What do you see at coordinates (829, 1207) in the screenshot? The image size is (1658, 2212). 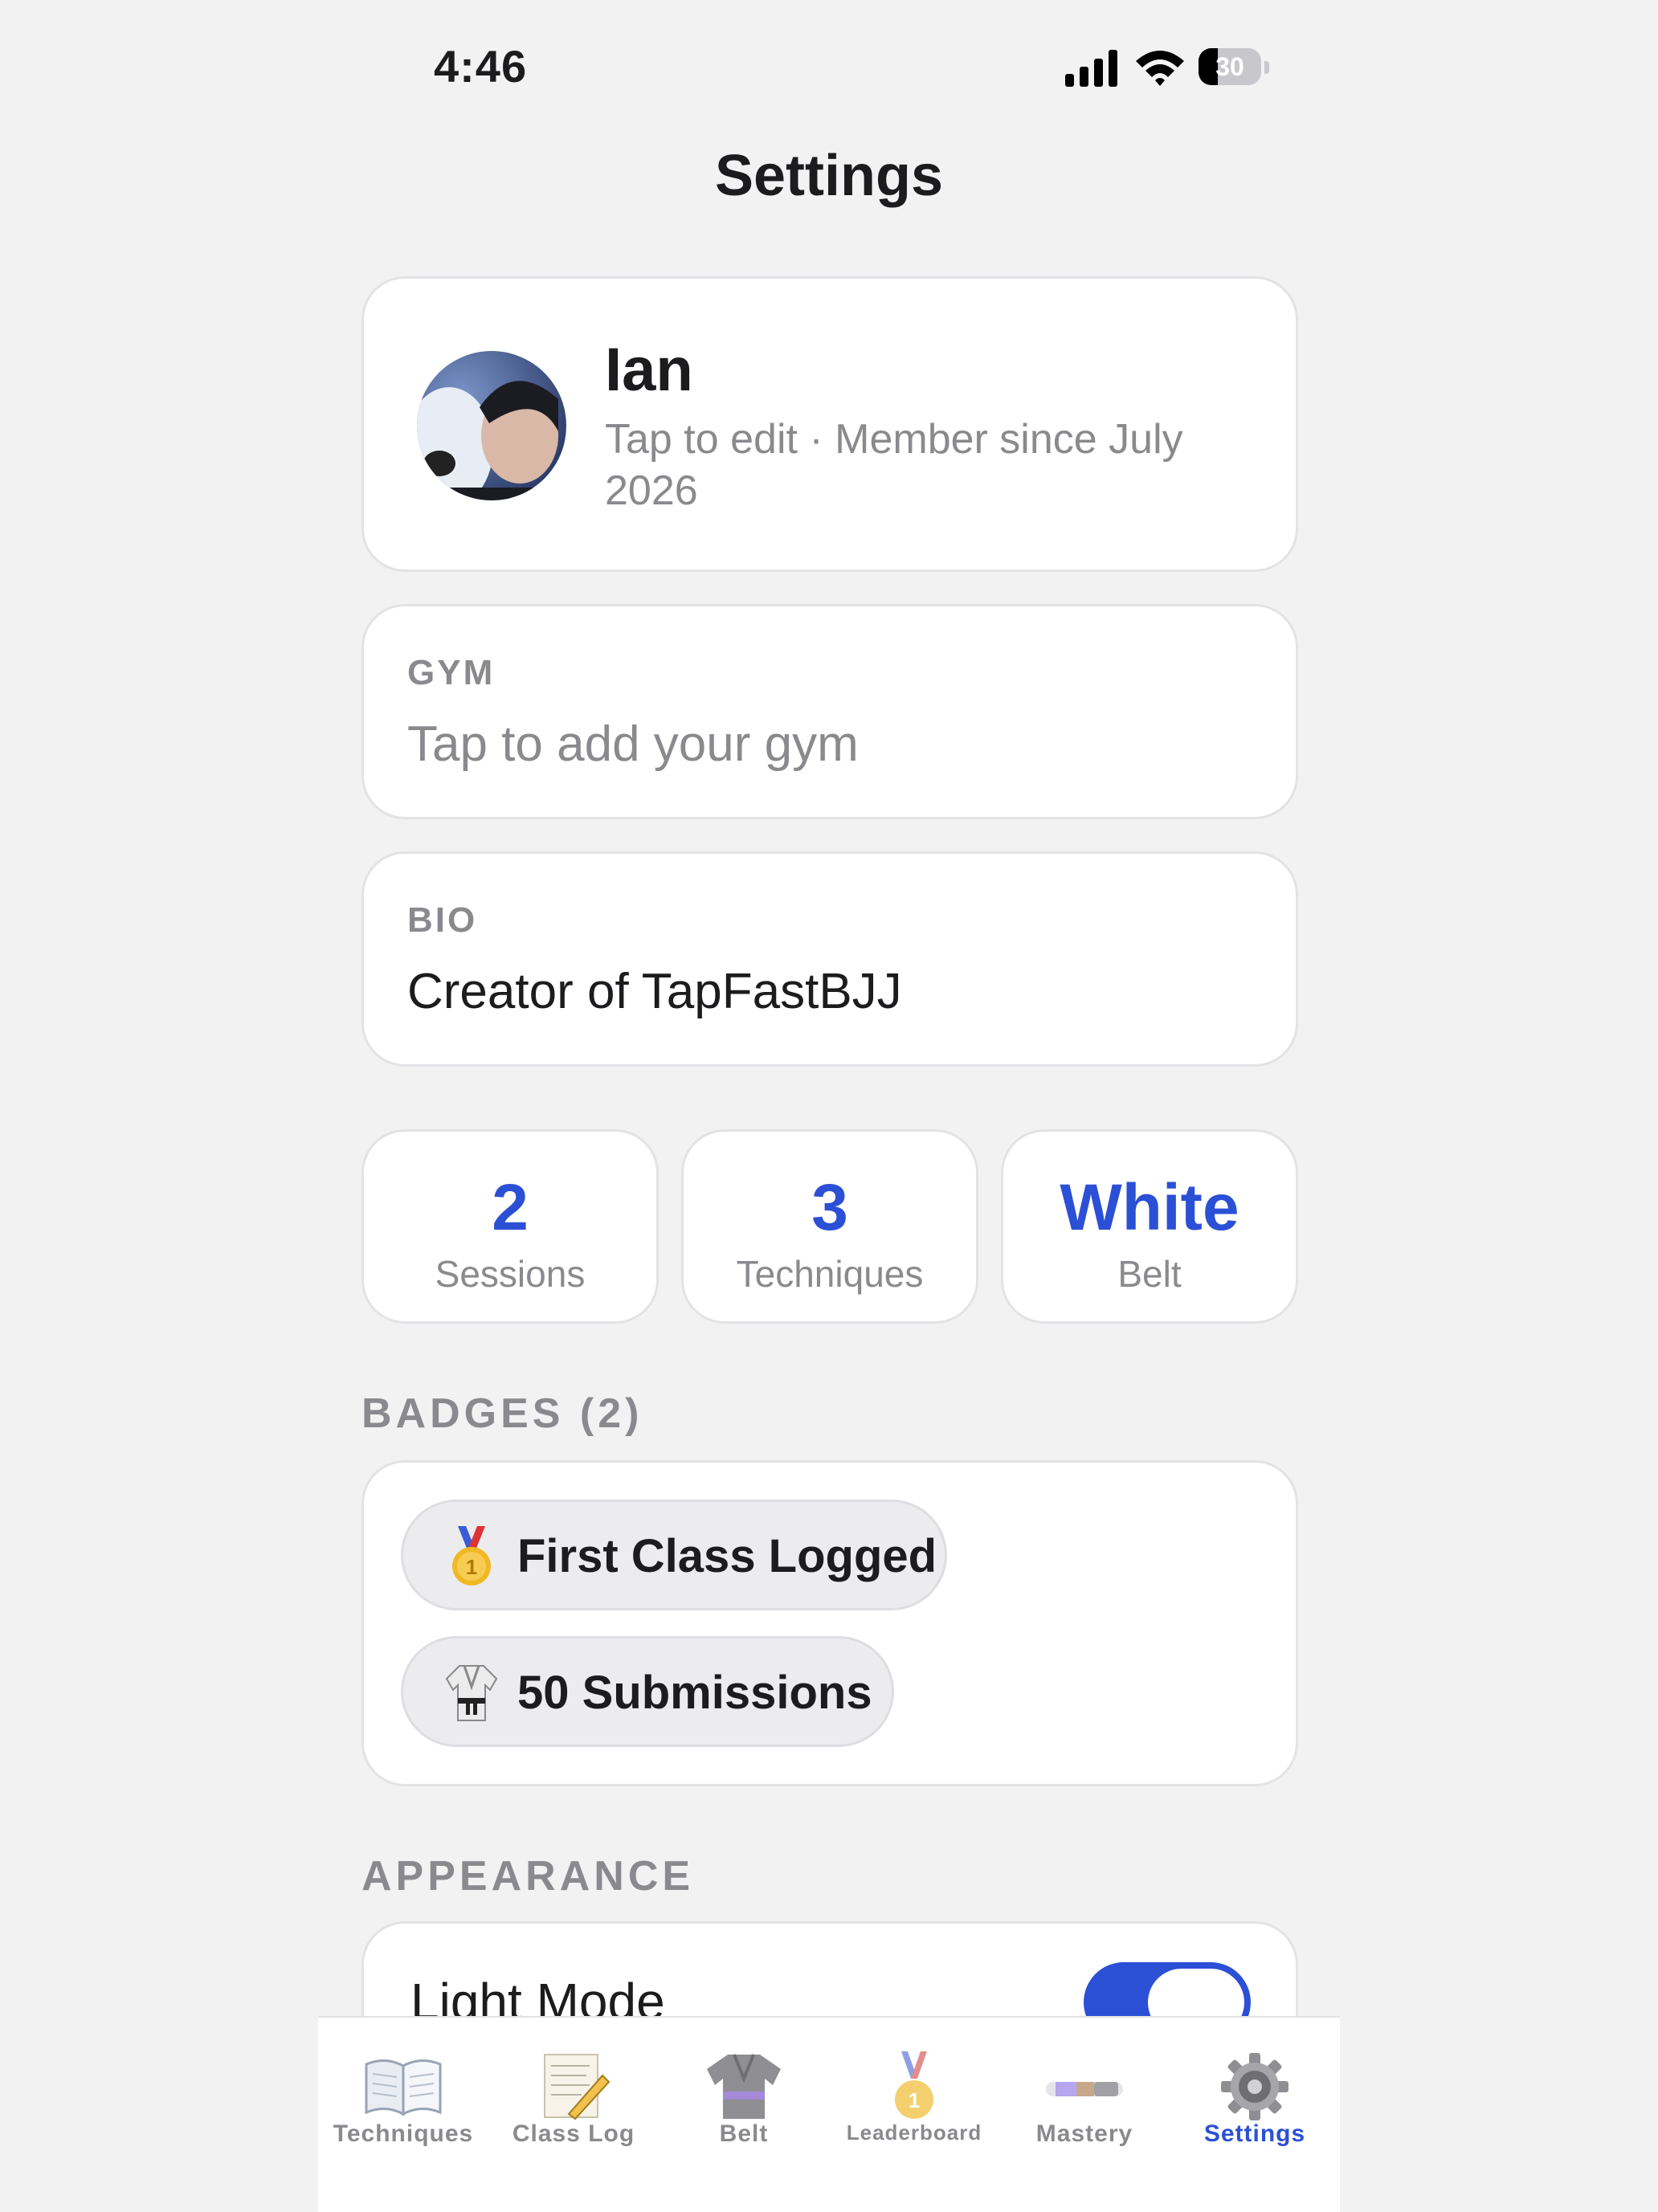 I see `stat-value: 3` at bounding box center [829, 1207].